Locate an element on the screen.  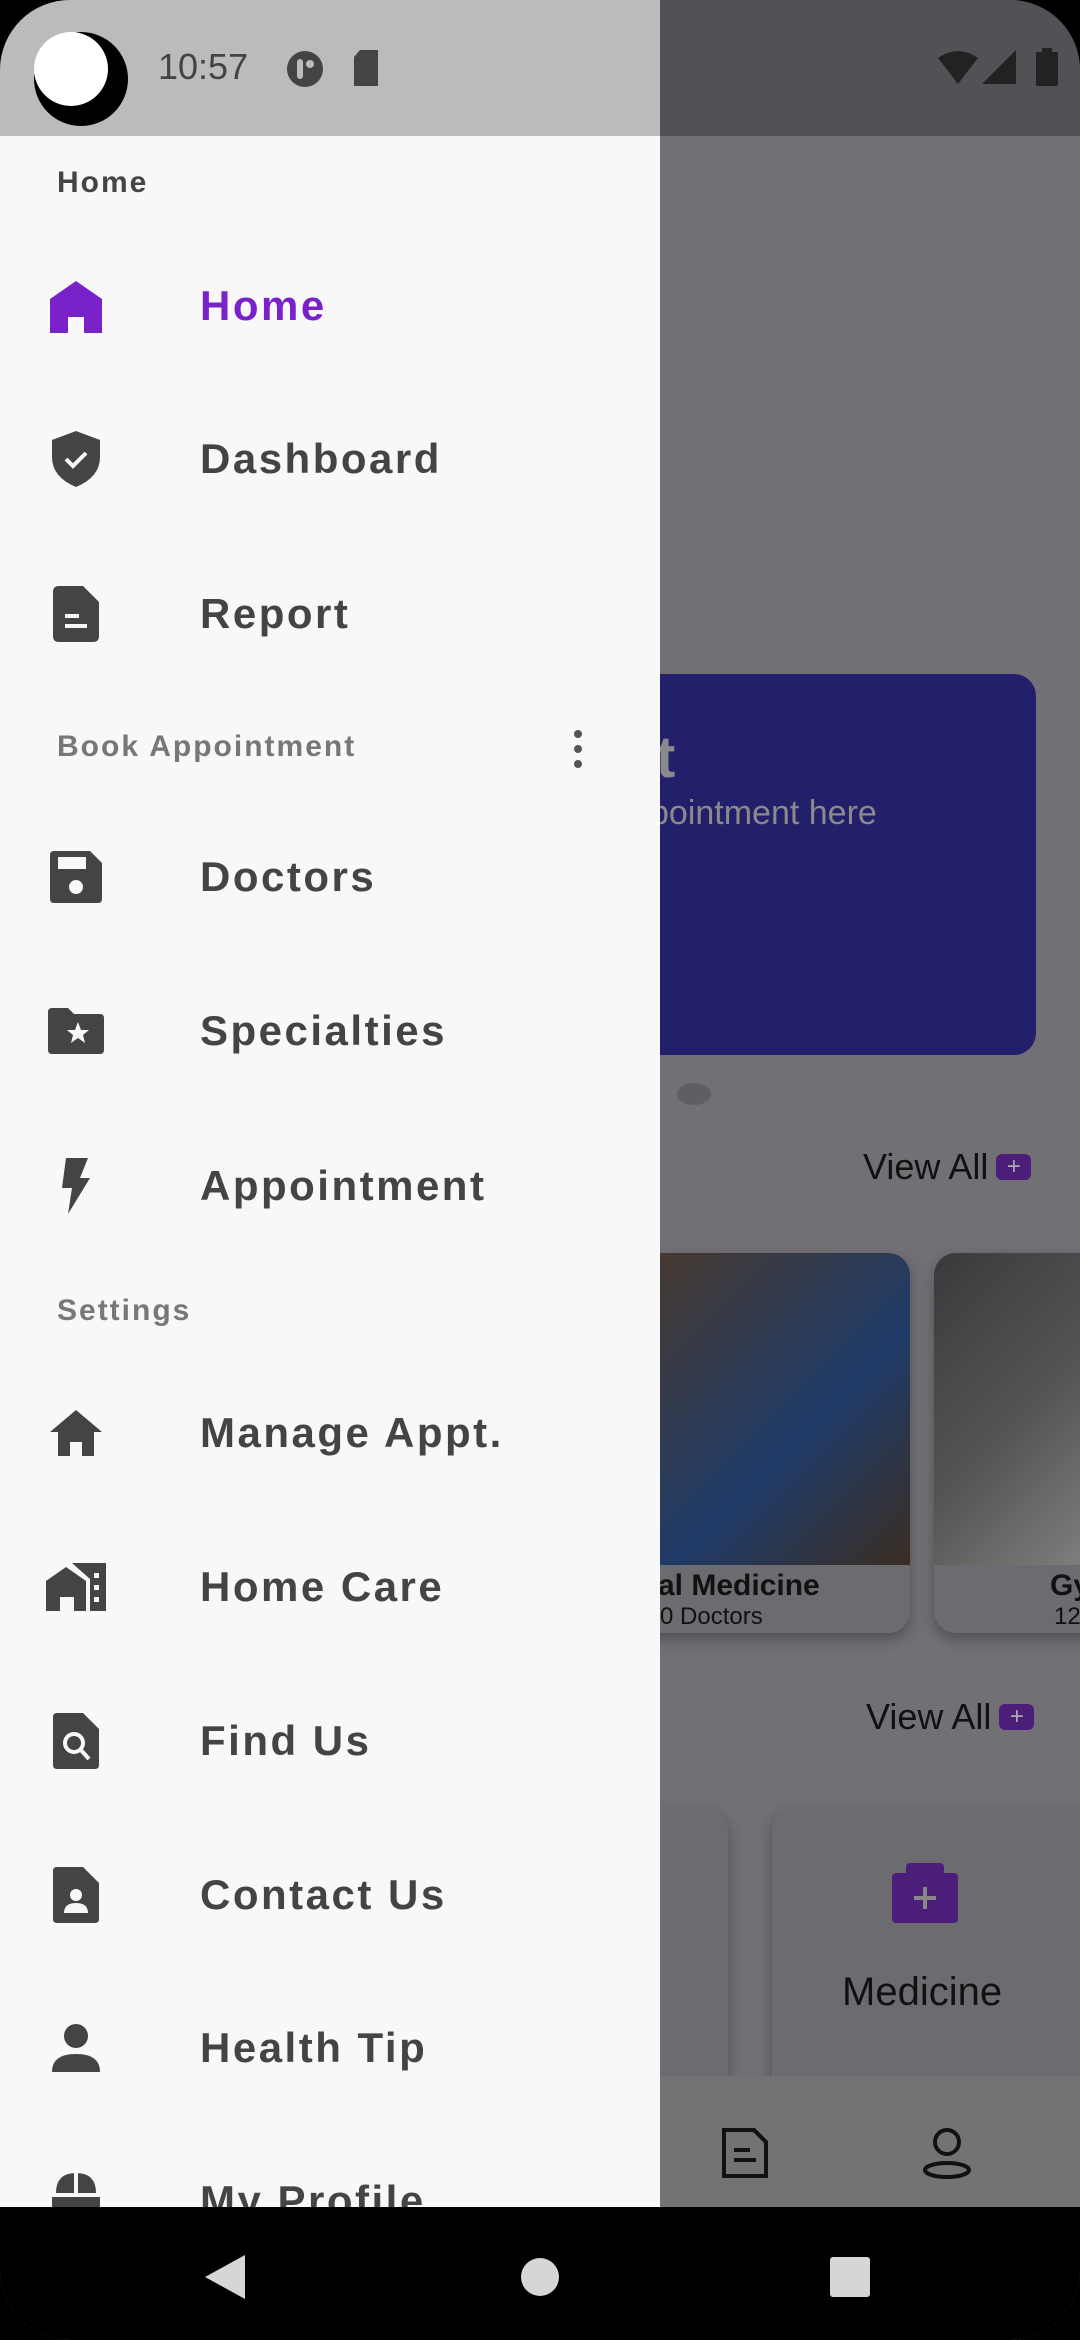
view-all-specialties: View All + is located at coordinates (947, 1167).